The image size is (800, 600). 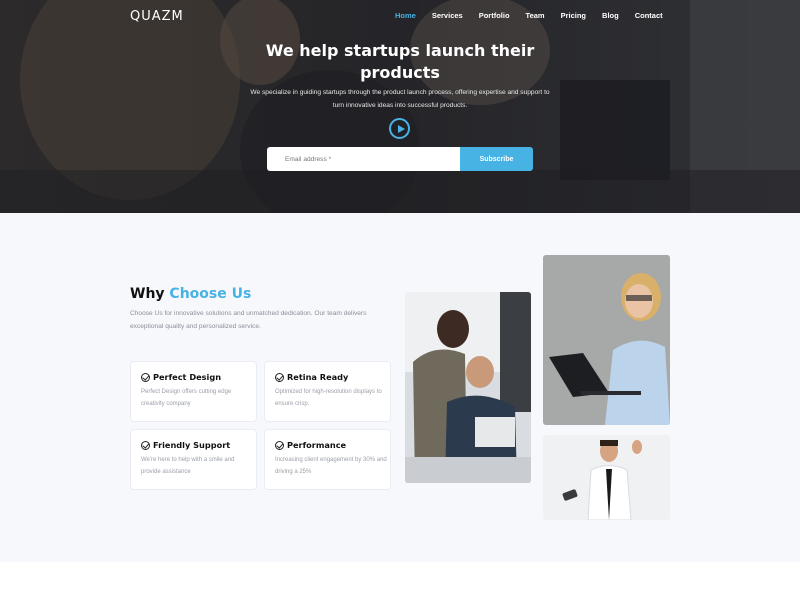 What do you see at coordinates (157, 16) in the screenshot?
I see `brand-logo: QUAZM` at bounding box center [157, 16].